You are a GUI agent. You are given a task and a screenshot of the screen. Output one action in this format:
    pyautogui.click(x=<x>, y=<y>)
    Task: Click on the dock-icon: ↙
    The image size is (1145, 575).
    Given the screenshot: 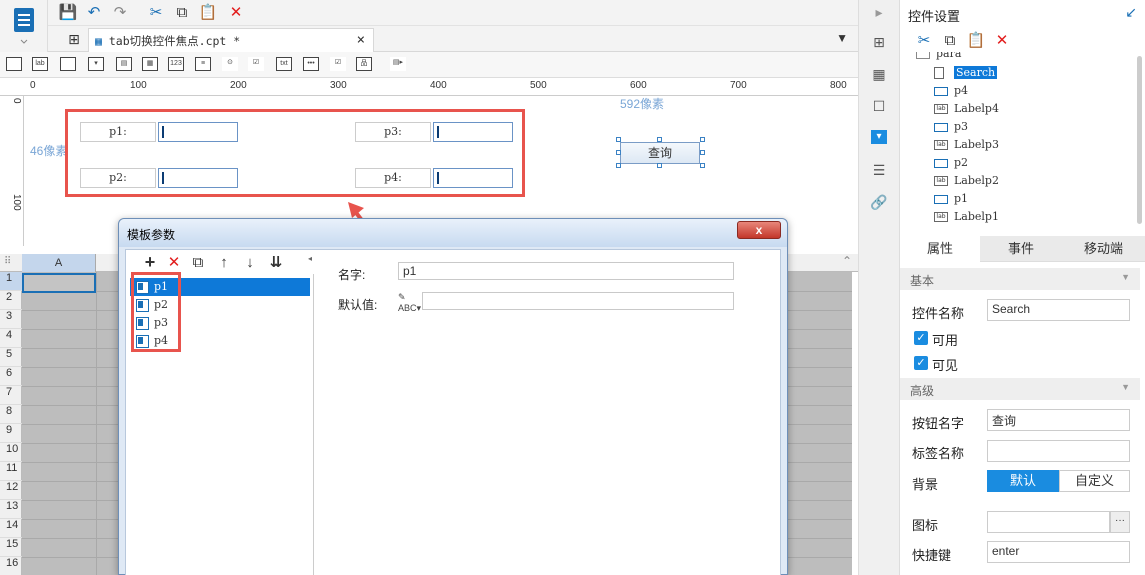 What is the action you would take?
    pyautogui.click(x=1131, y=12)
    